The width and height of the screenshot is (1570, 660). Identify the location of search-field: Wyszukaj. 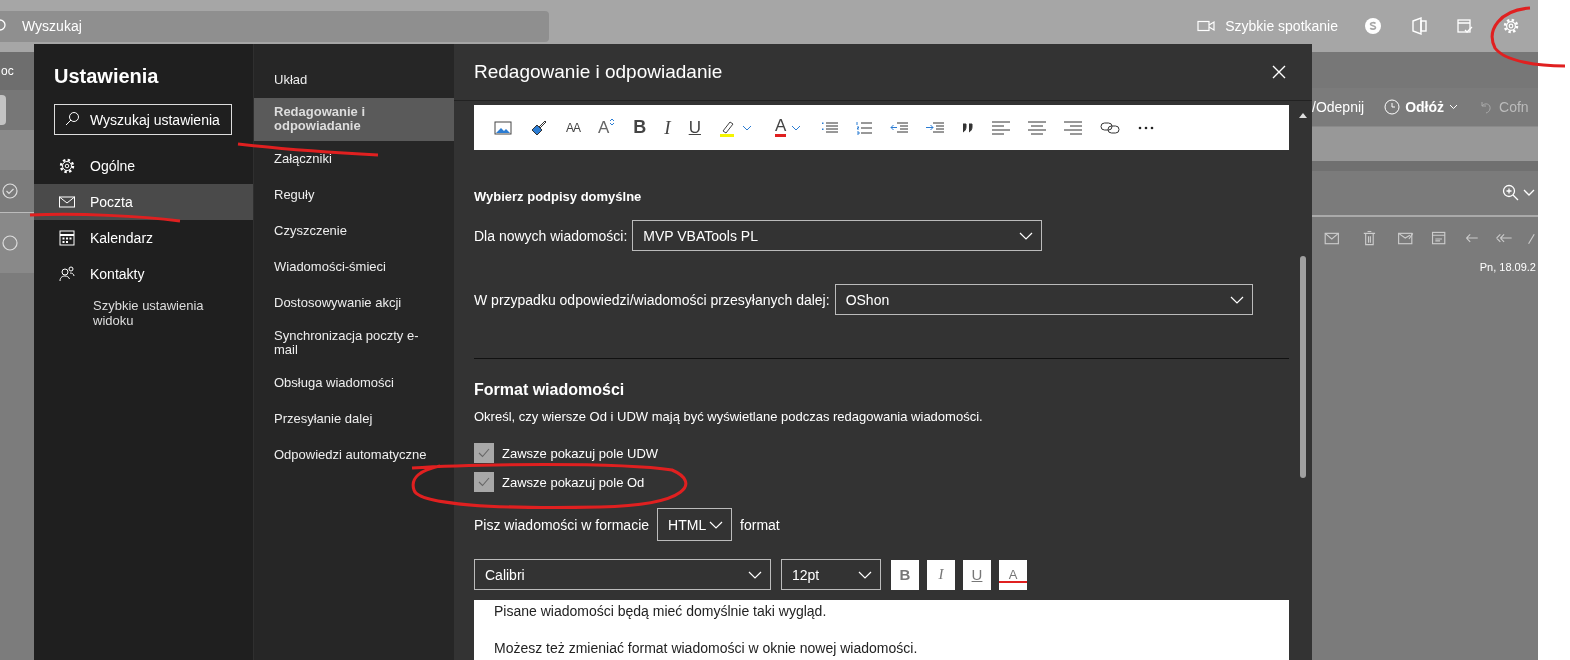
(274, 26).